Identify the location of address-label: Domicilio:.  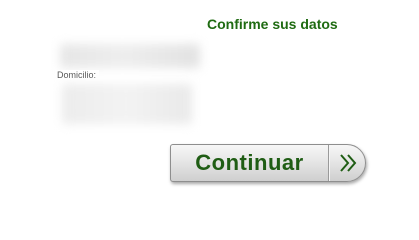
(77, 75).